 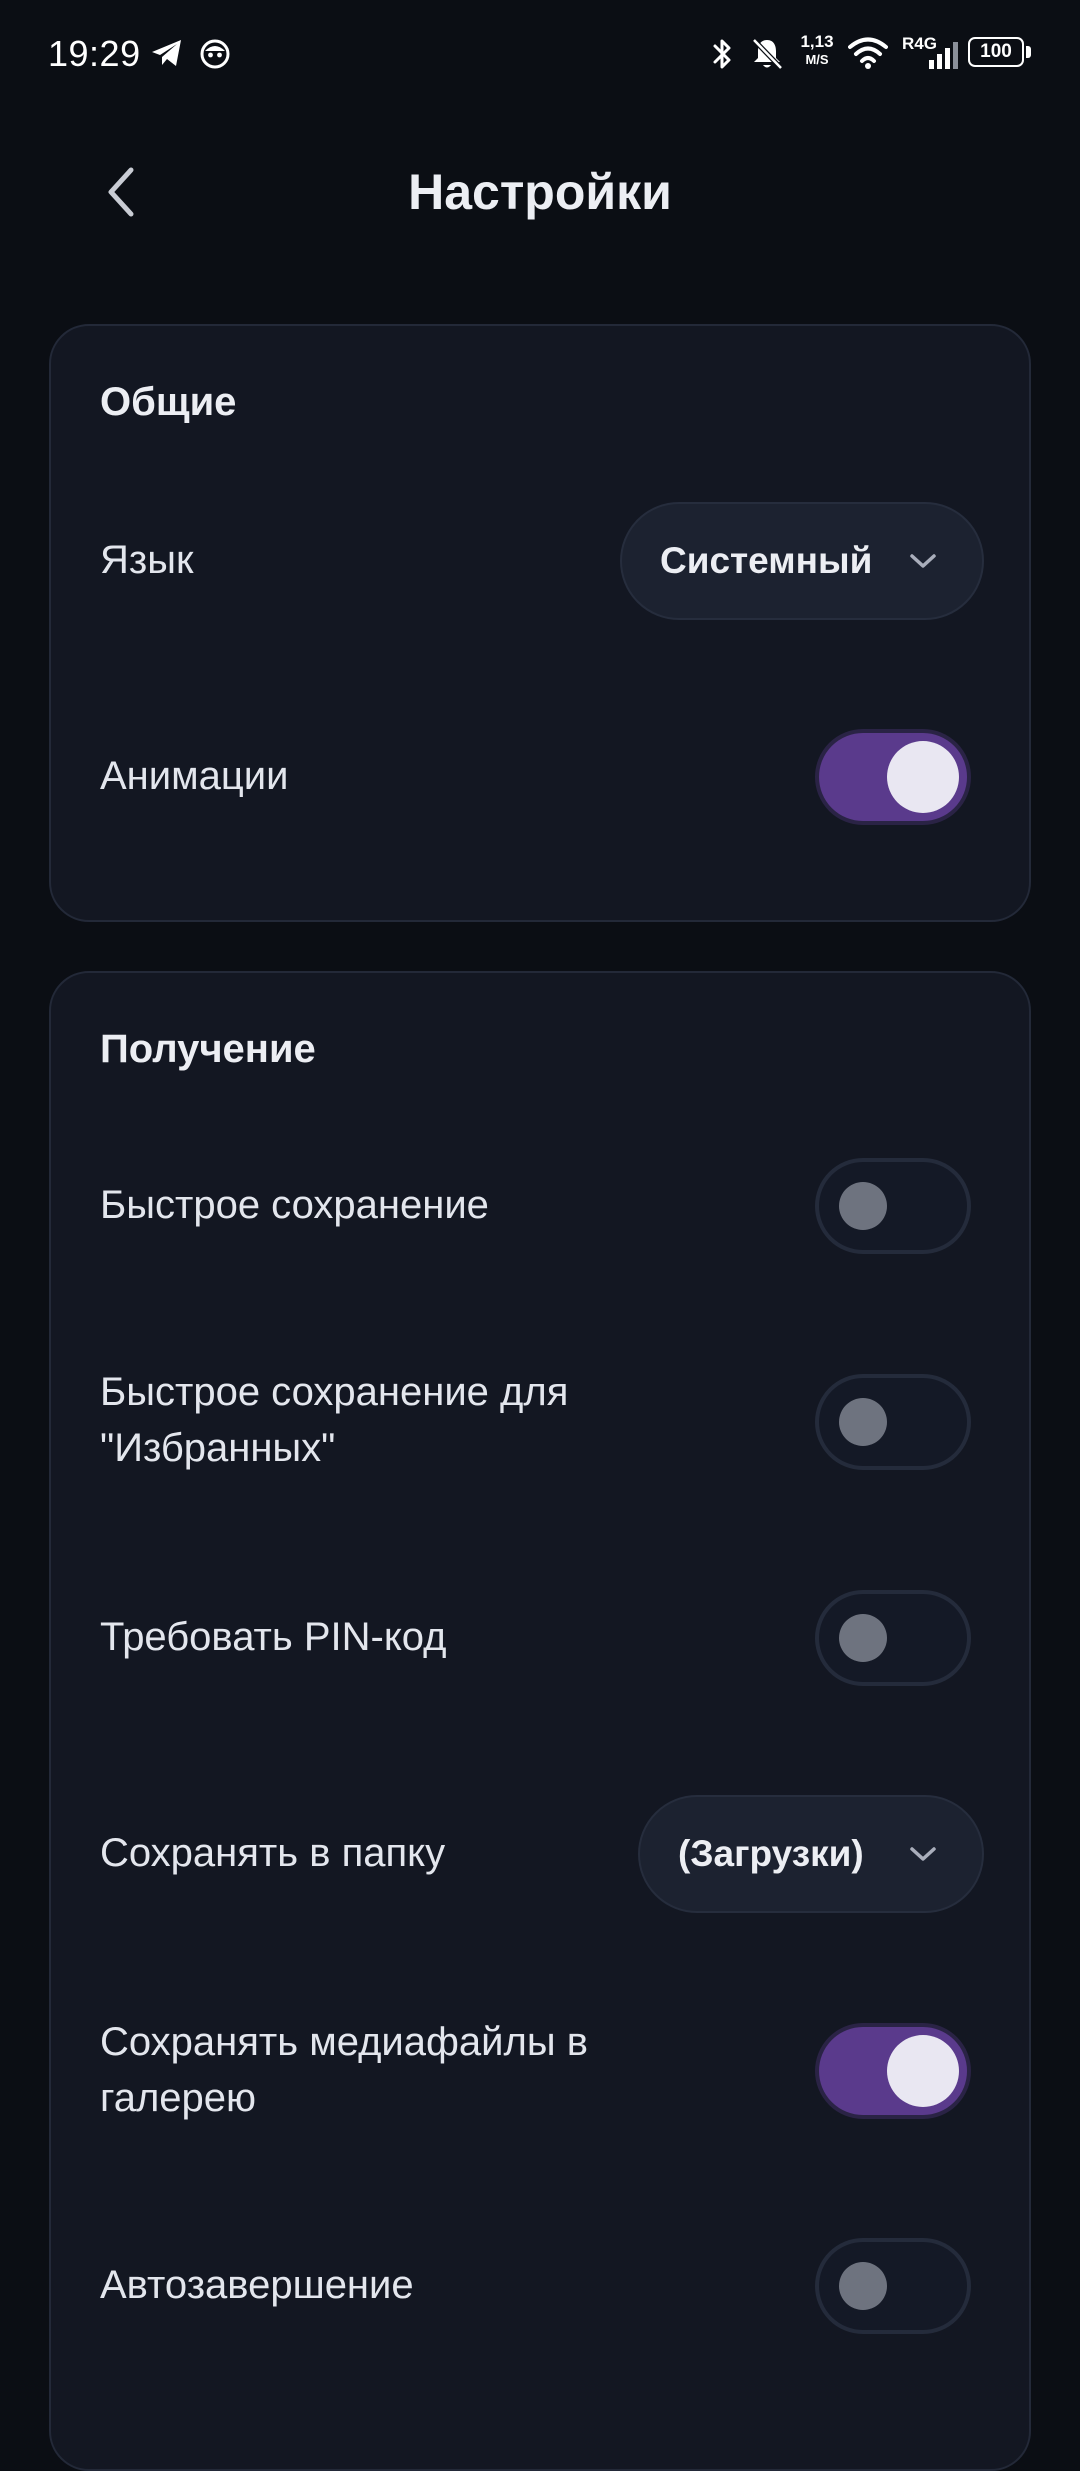 What do you see at coordinates (218, 1448) in the screenshot?
I see `quick-save-favorites-label-line2: "Избранных"` at bounding box center [218, 1448].